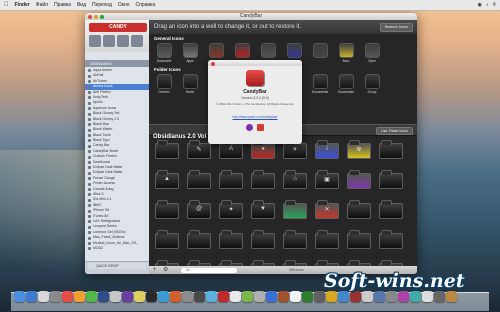 This screenshot has width=500, height=312. I want to click on iconpacks-tool-icon, so click(95, 41).